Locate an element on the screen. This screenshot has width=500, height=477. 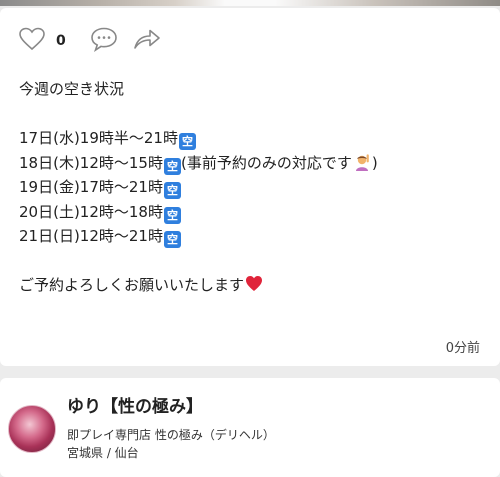
schedule-line: 19日(金)17時〜21時空 is located at coordinates (254, 187).